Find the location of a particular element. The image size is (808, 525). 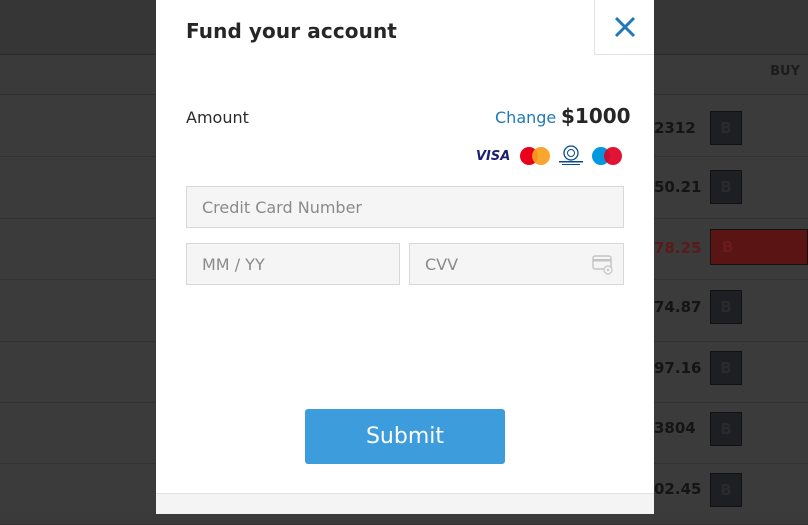

card-cvv-icon is located at coordinates (602, 265).